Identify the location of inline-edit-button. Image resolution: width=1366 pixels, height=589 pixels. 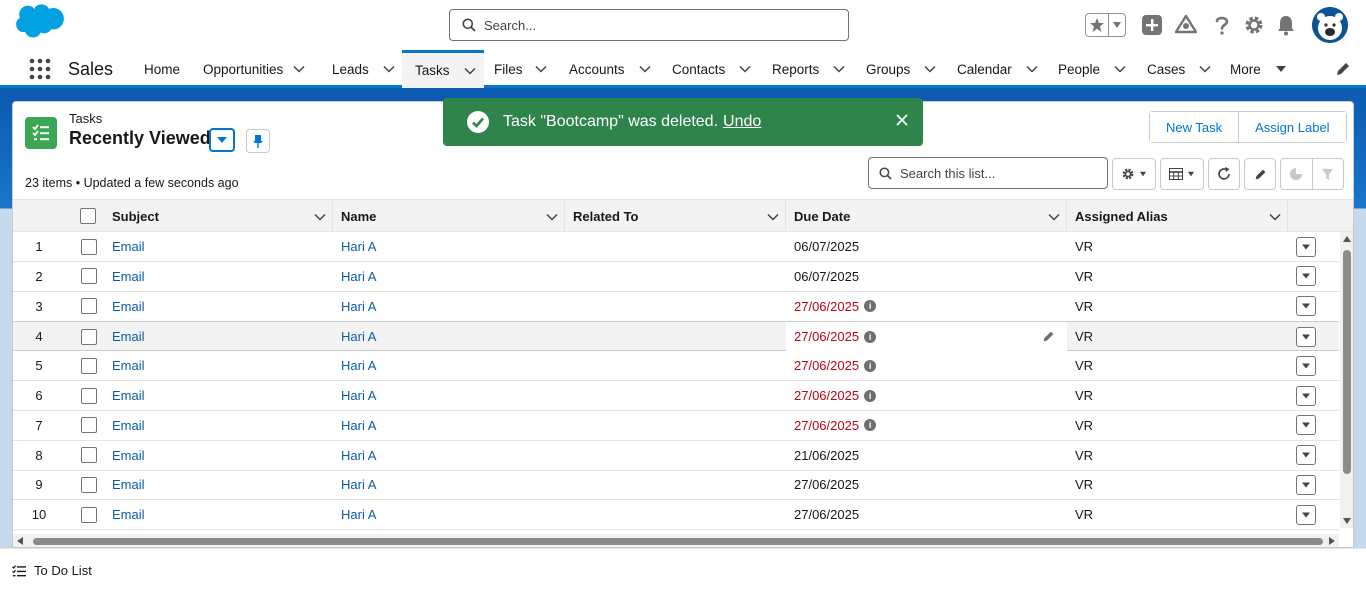
(1260, 174).